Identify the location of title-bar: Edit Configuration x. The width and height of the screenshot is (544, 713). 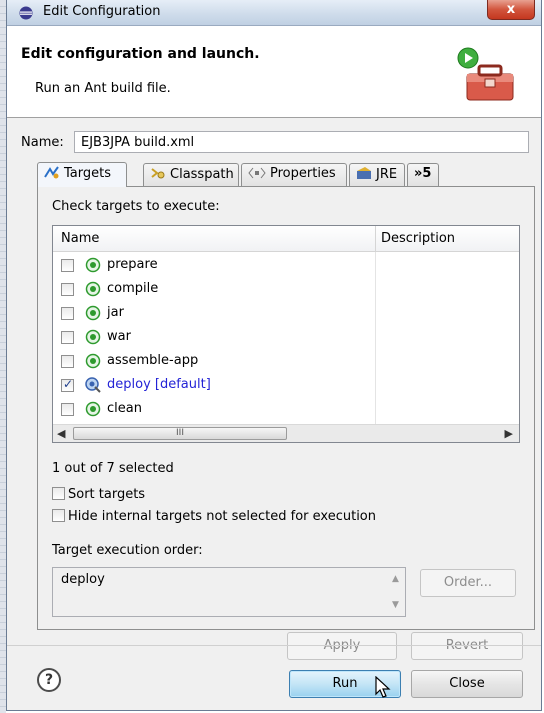
(274, 13).